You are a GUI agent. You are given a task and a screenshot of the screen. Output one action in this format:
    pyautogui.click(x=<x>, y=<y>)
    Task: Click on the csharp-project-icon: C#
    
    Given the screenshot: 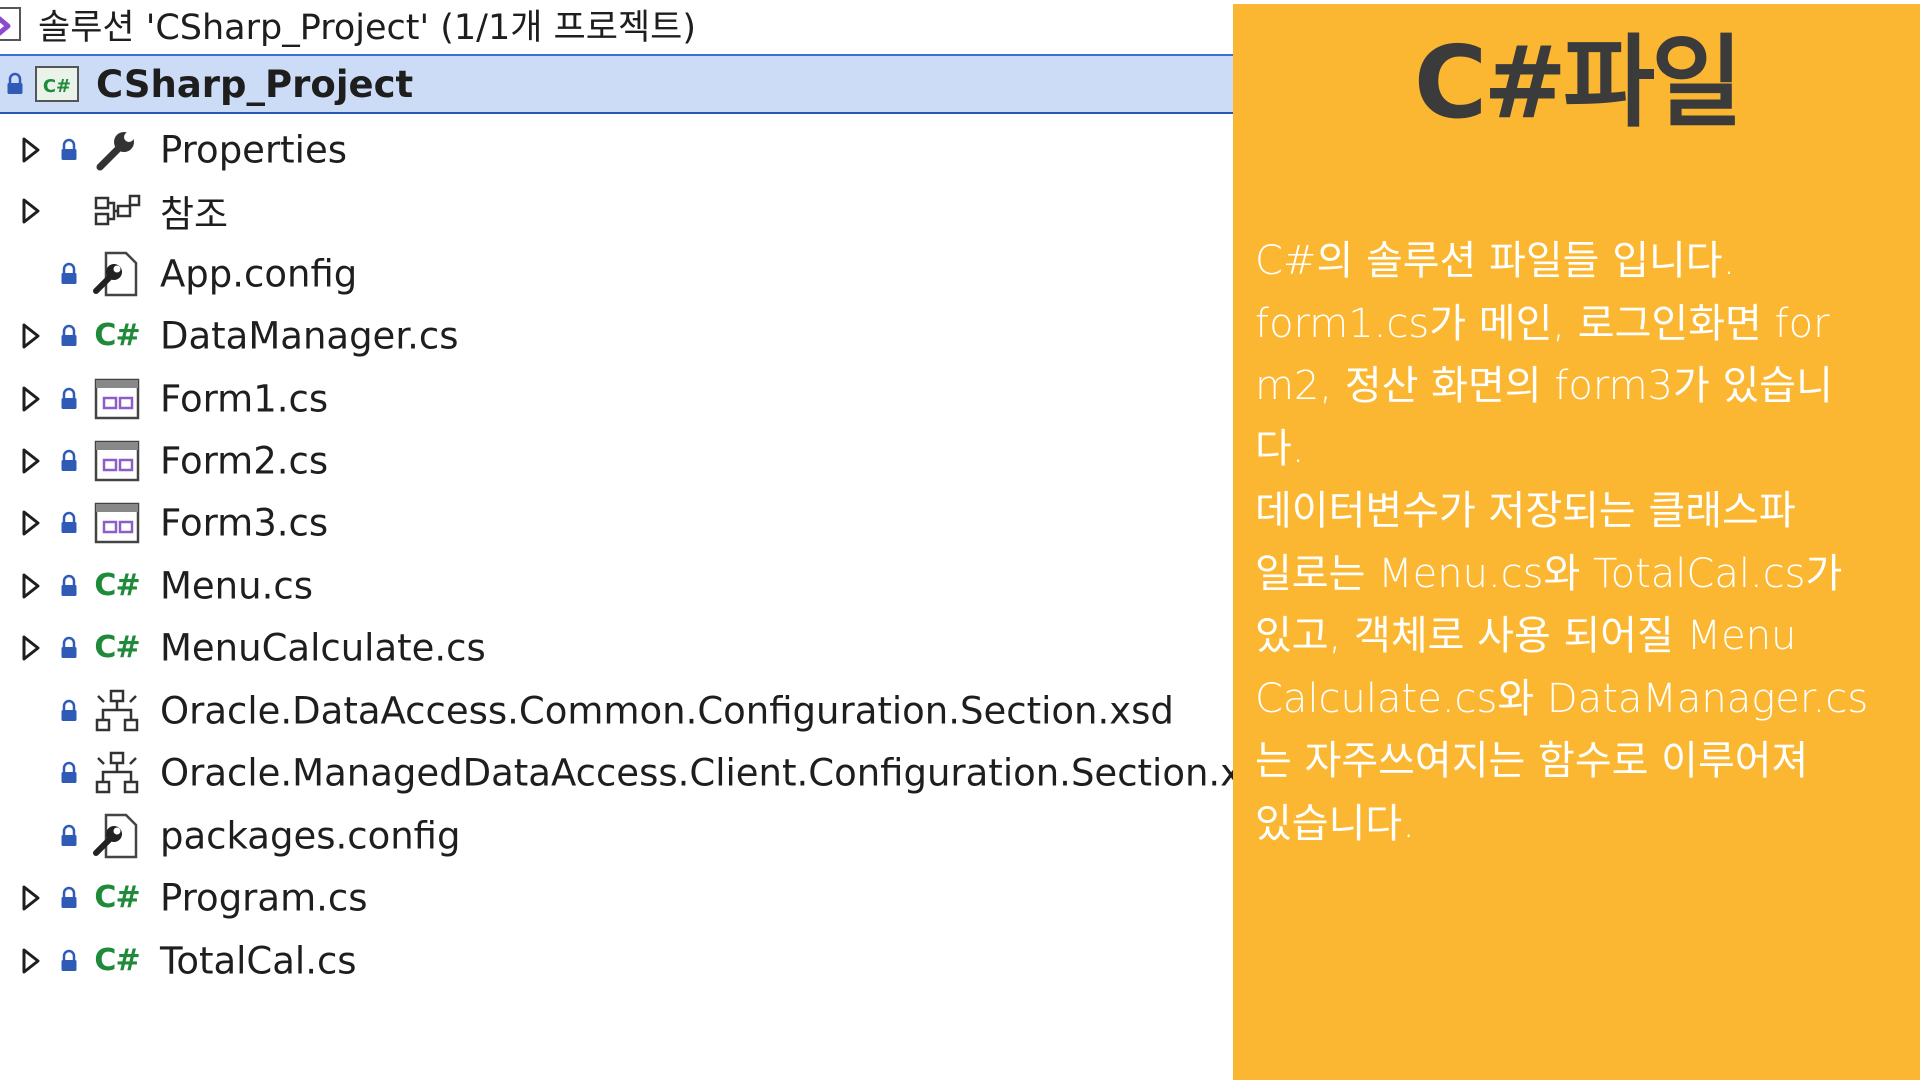 What is the action you would take?
    pyautogui.click(x=57, y=84)
    